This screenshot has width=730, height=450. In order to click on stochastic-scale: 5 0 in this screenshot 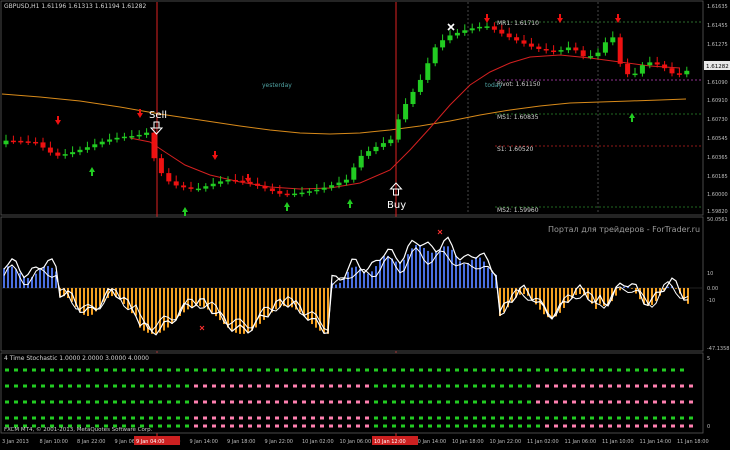, I will do `click(708, 393)`.